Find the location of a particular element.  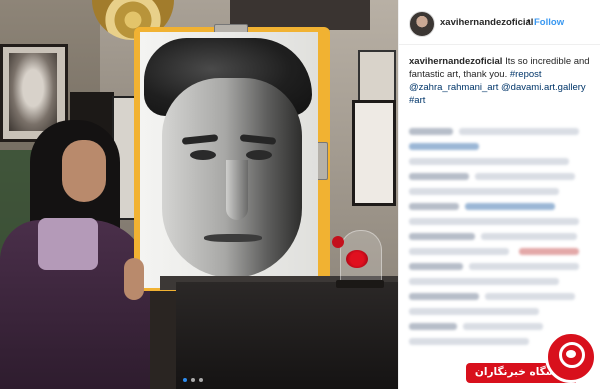

avatar is located at coordinates (422, 24).